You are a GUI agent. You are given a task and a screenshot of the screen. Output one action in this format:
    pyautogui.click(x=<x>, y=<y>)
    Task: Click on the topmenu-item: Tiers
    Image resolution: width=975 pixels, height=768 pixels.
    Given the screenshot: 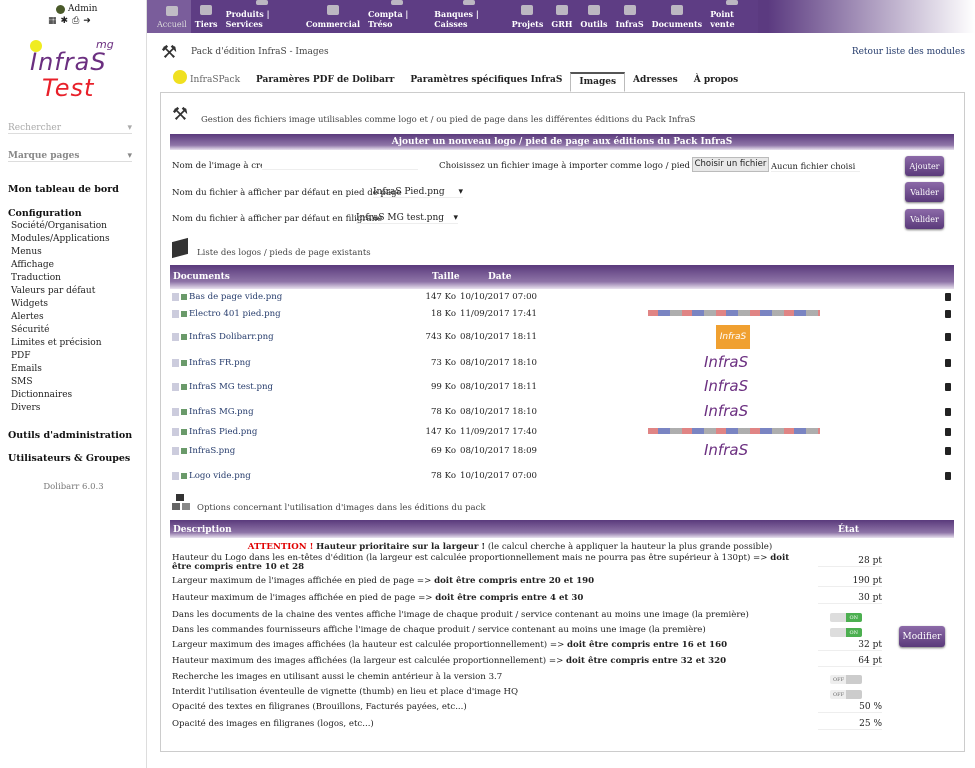 What is the action you would take?
    pyautogui.click(x=206, y=16)
    